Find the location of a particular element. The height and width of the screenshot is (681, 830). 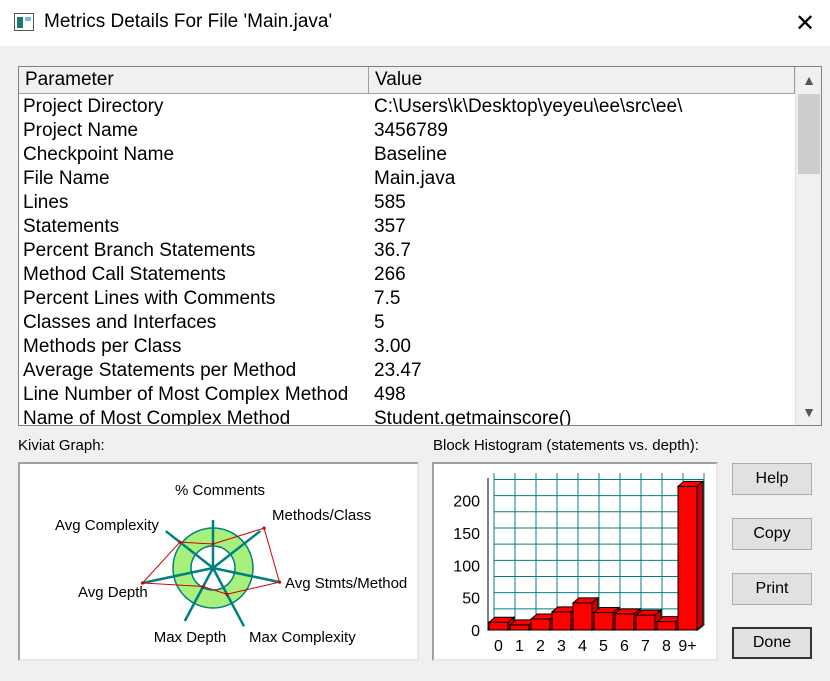

parameter-cell: Lines is located at coordinates (46, 202).